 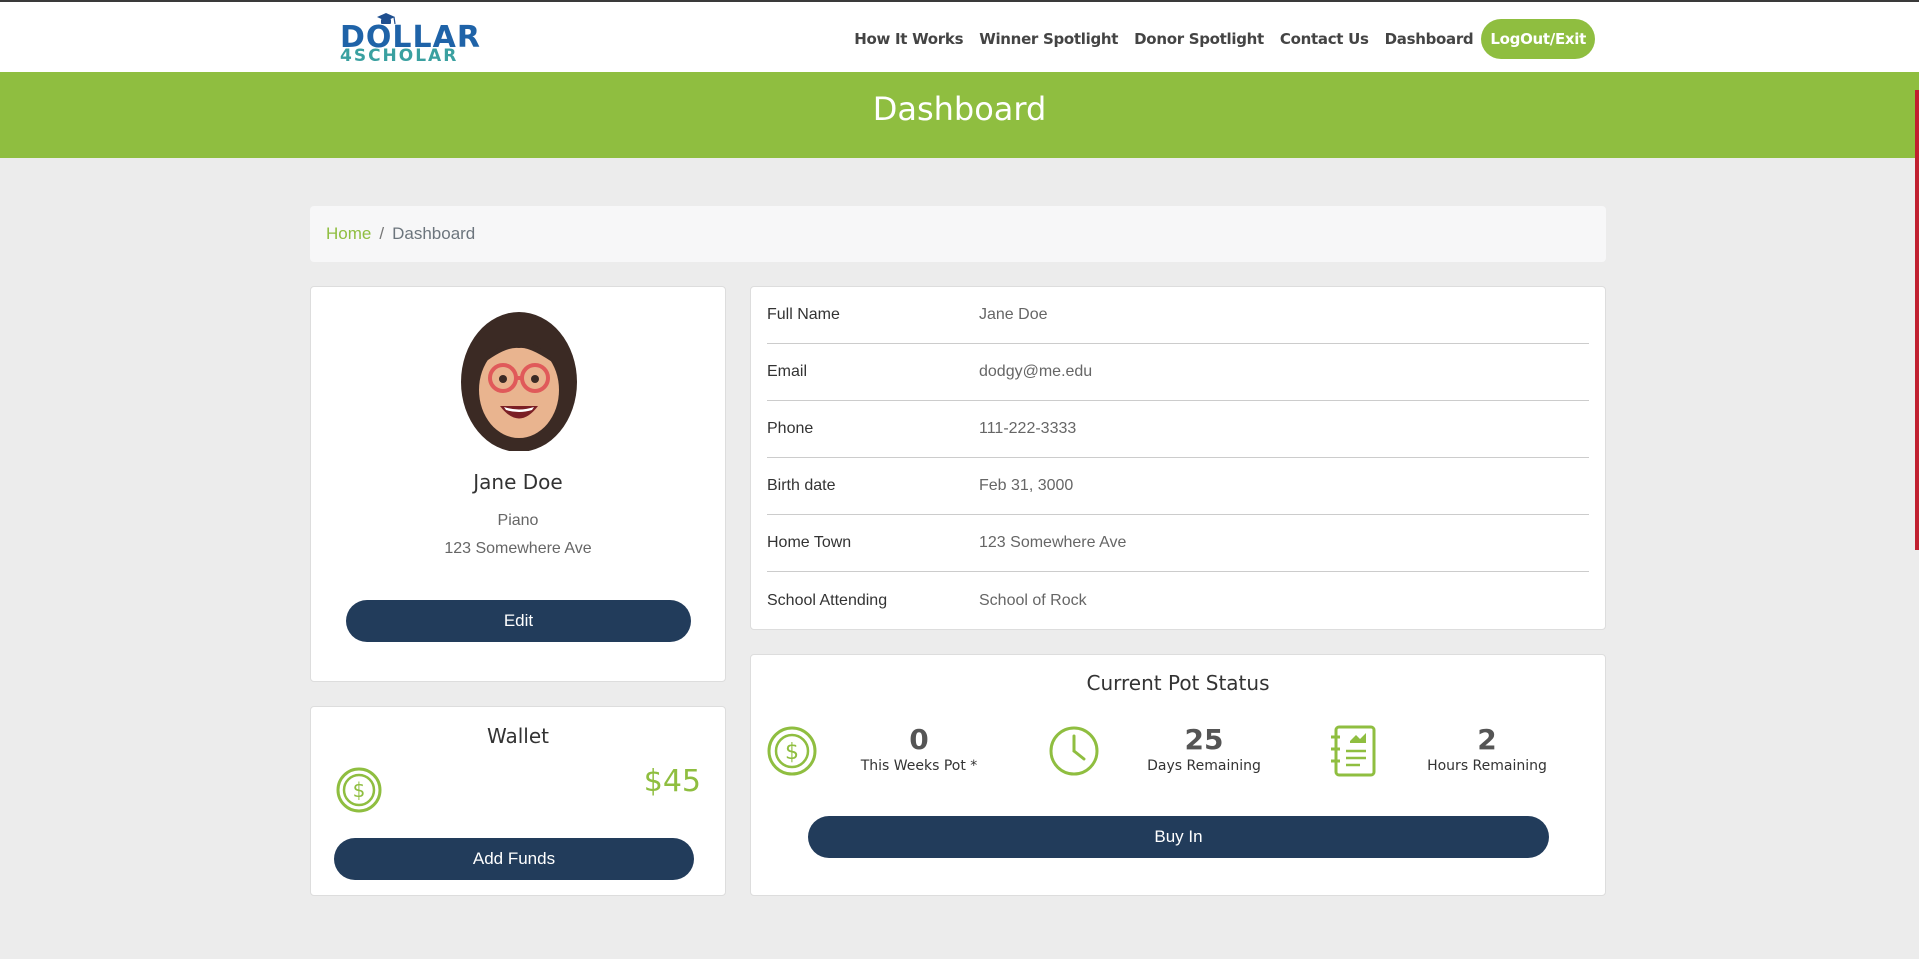 What do you see at coordinates (1917, 320) in the screenshot?
I see `window-edge-accent` at bounding box center [1917, 320].